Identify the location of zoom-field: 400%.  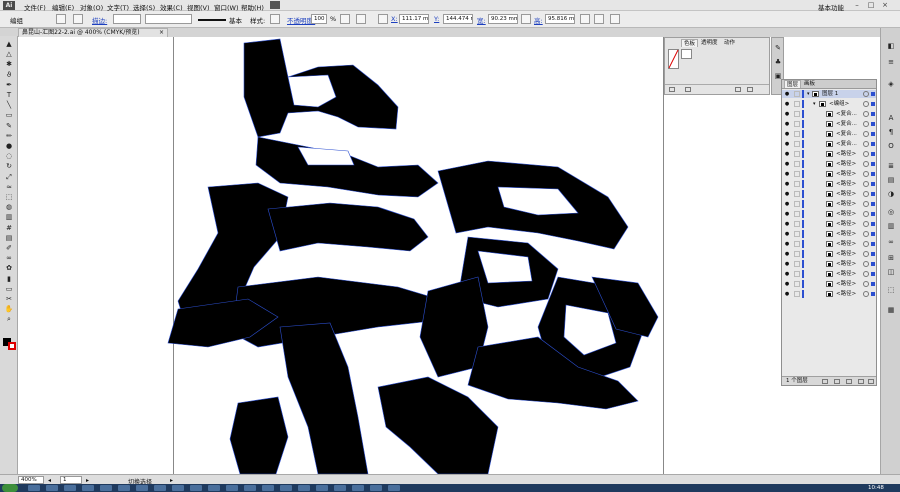
(31, 480).